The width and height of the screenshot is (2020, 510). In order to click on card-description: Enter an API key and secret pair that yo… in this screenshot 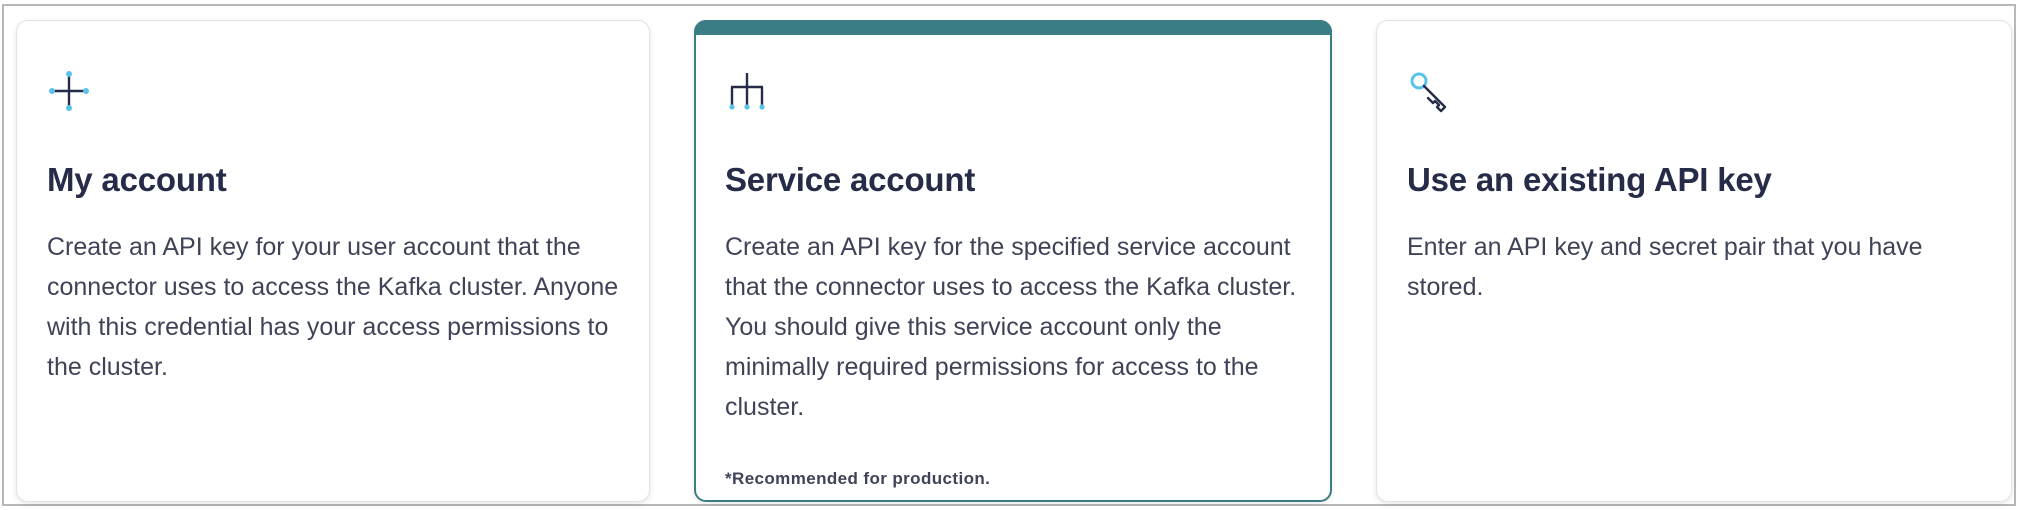, I will do `click(1665, 267)`.